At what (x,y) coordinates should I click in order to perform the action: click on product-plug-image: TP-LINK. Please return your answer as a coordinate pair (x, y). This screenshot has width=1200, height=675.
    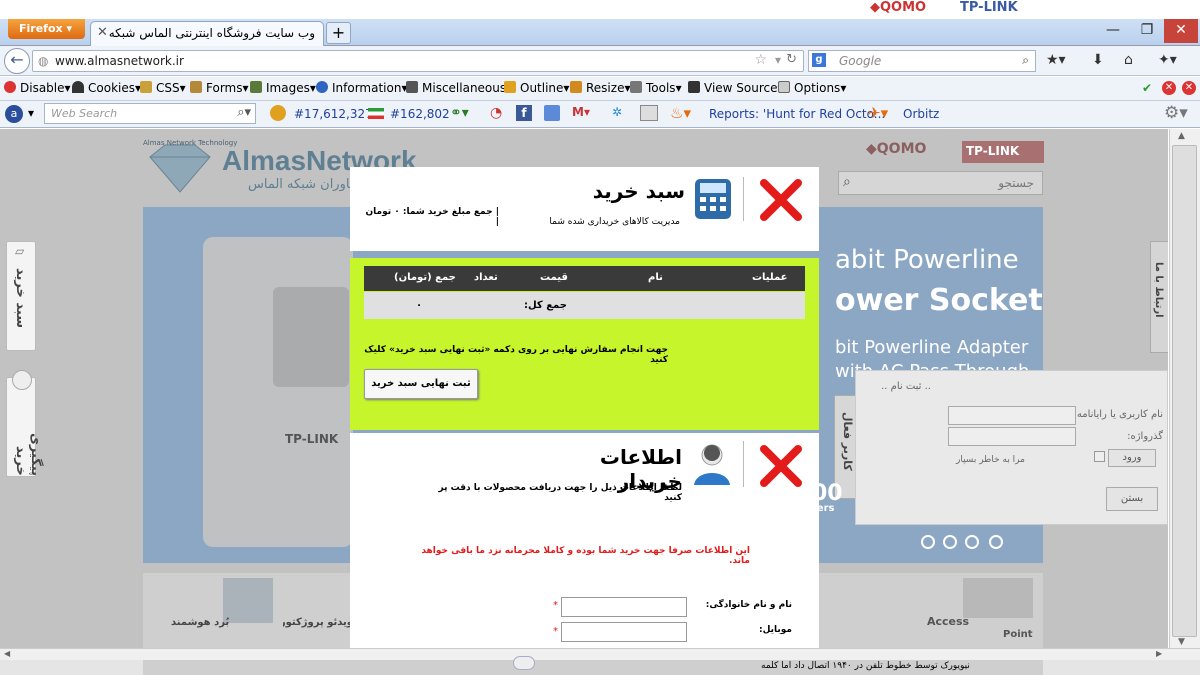
    Looking at the image, I should click on (278, 392).